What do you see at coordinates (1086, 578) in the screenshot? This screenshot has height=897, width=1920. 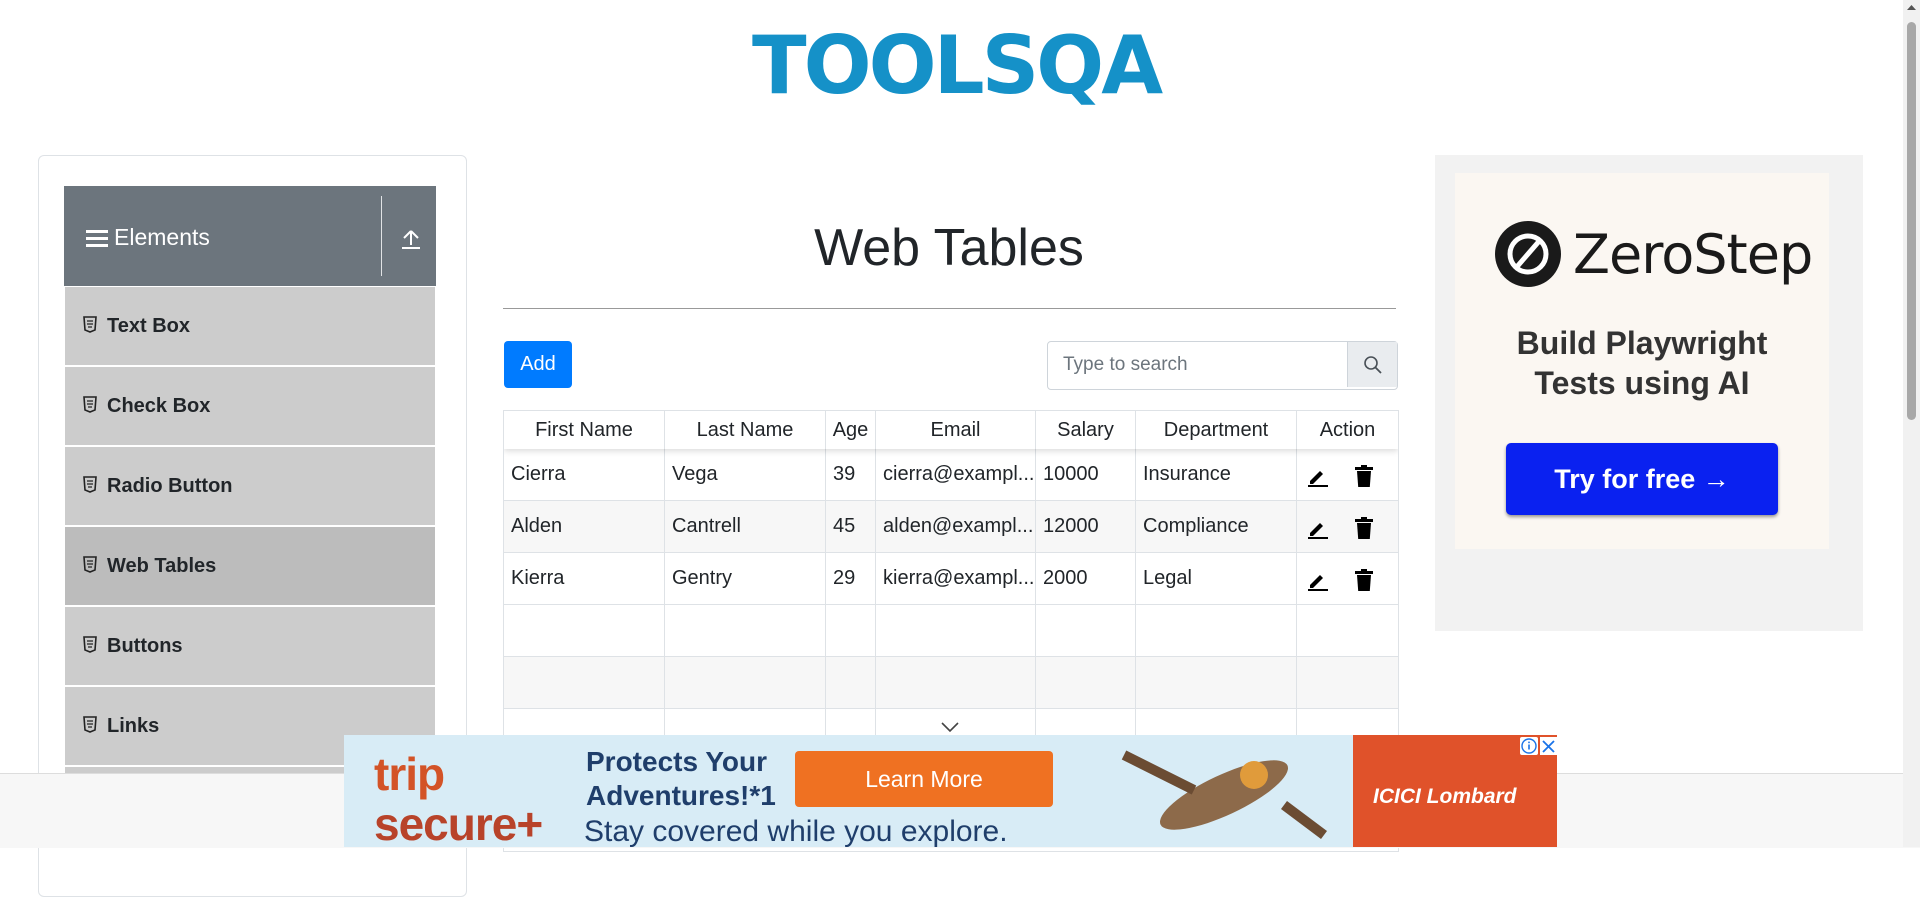 I see `cell-salary: 2000` at bounding box center [1086, 578].